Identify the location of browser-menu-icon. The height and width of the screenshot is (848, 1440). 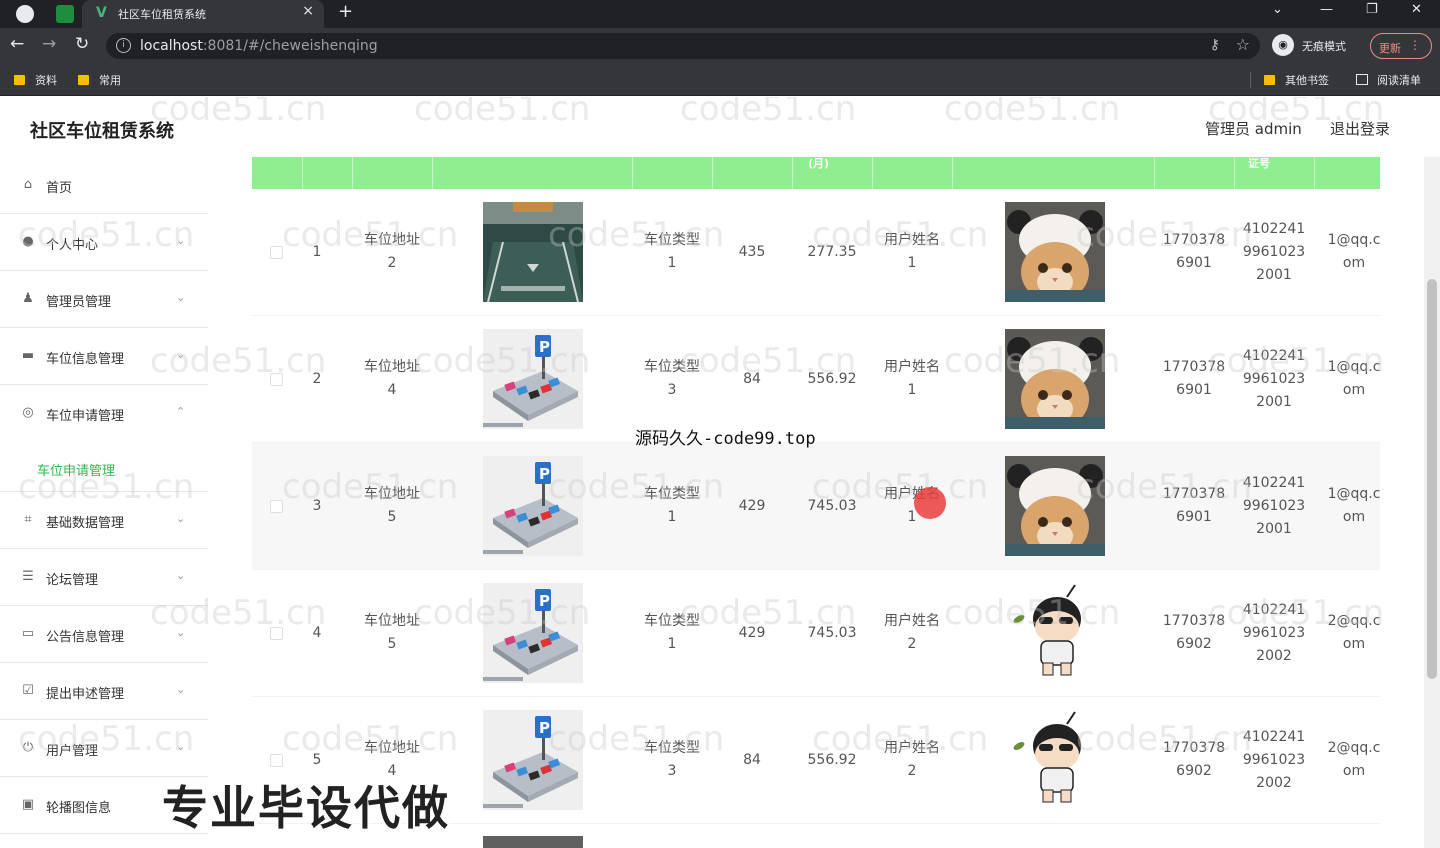
(25, 14).